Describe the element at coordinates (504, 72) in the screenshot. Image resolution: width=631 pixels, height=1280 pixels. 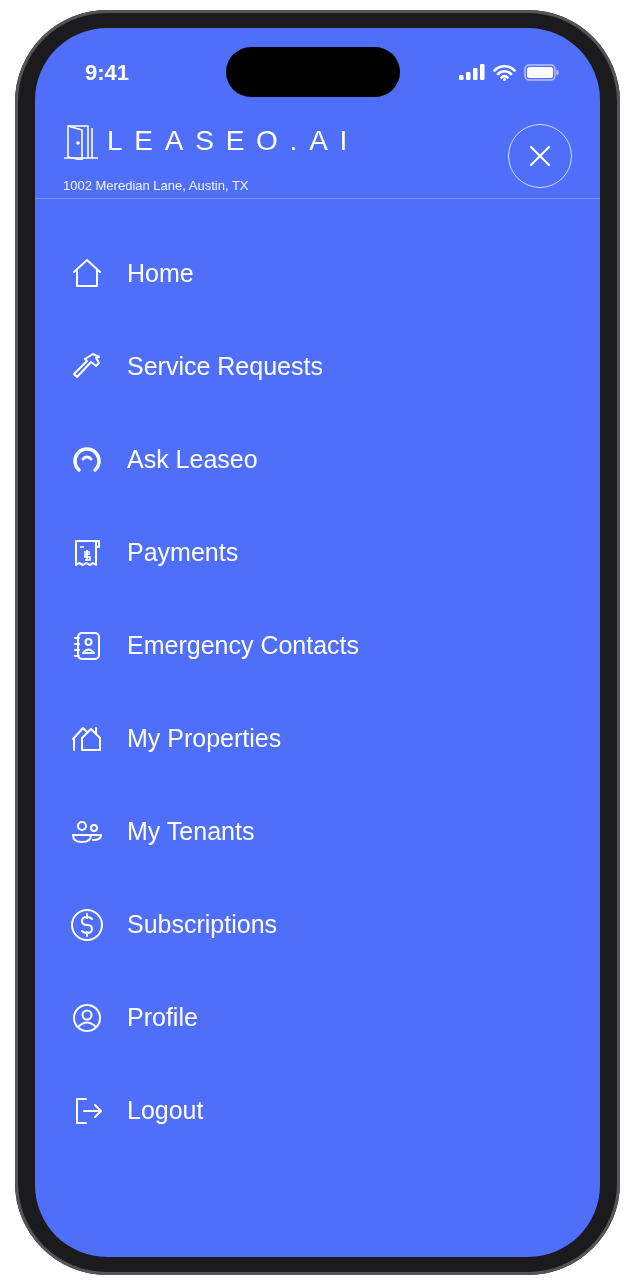
I see `wifi-icon` at that location.